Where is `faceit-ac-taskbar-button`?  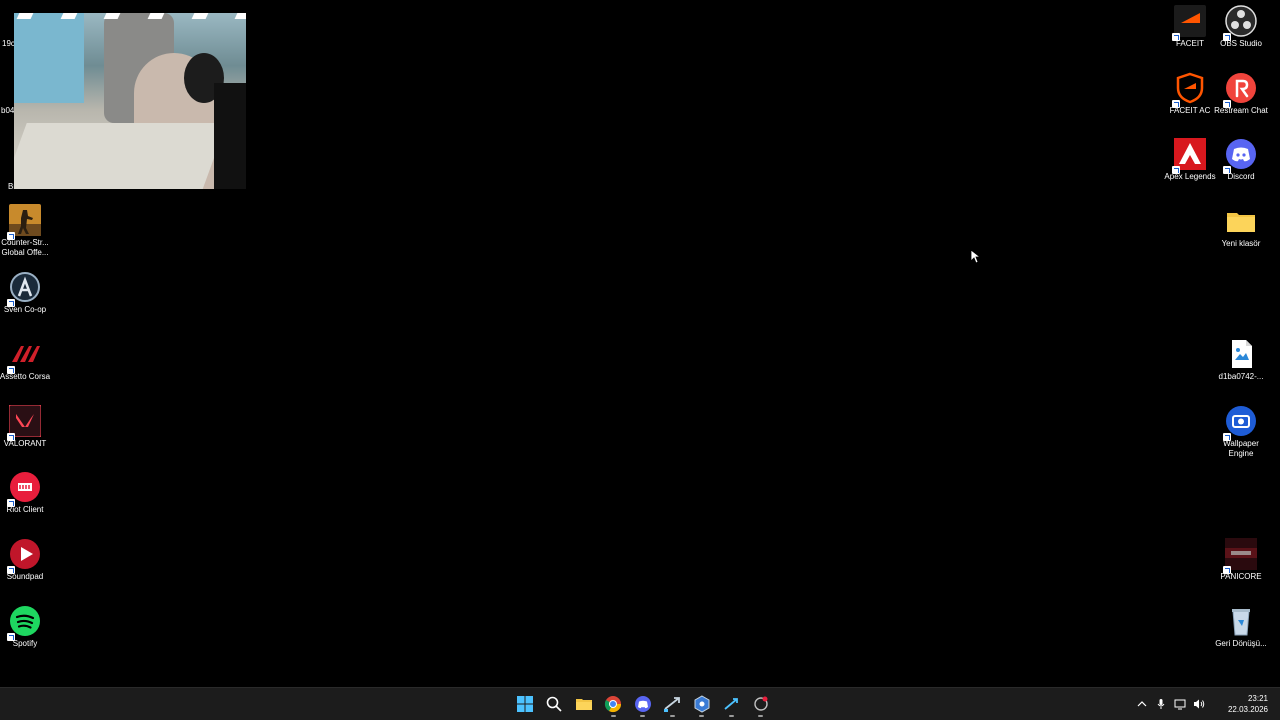
faceit-ac-taskbar-button is located at coordinates (761, 704).